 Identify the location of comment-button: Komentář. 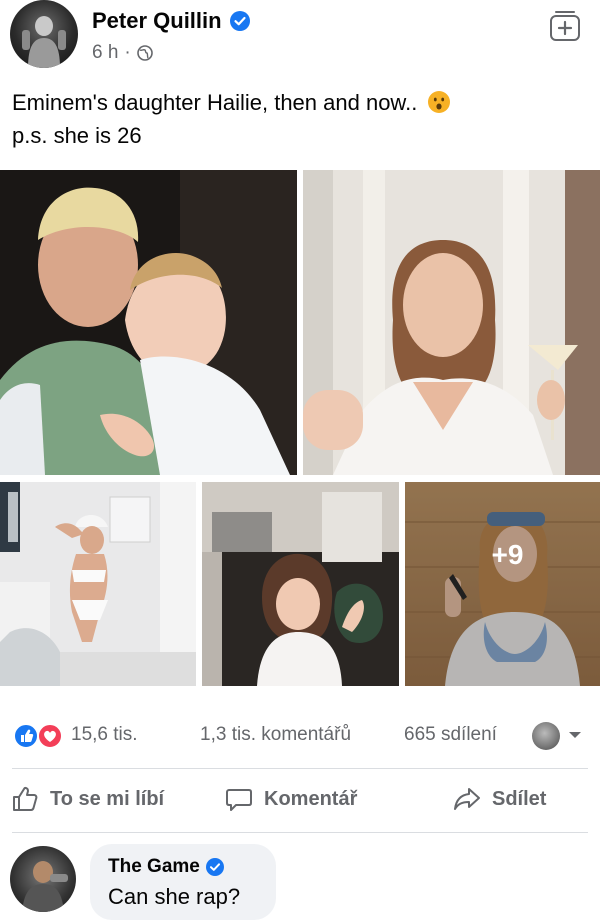
(290, 799).